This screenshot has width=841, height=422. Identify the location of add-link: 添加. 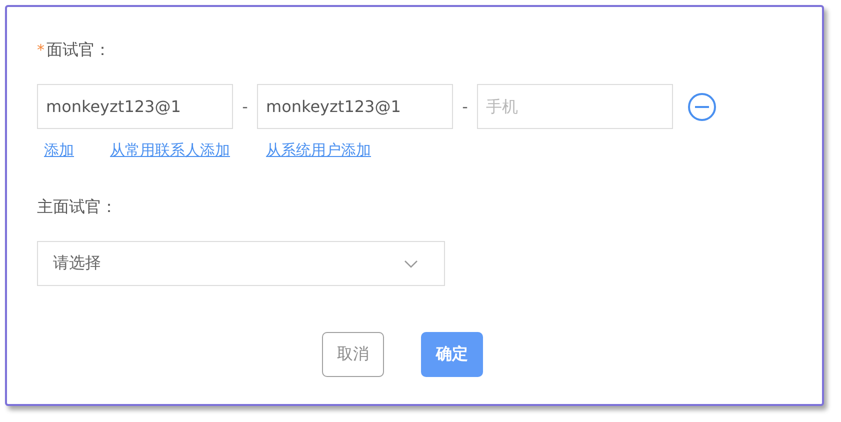
(59, 150).